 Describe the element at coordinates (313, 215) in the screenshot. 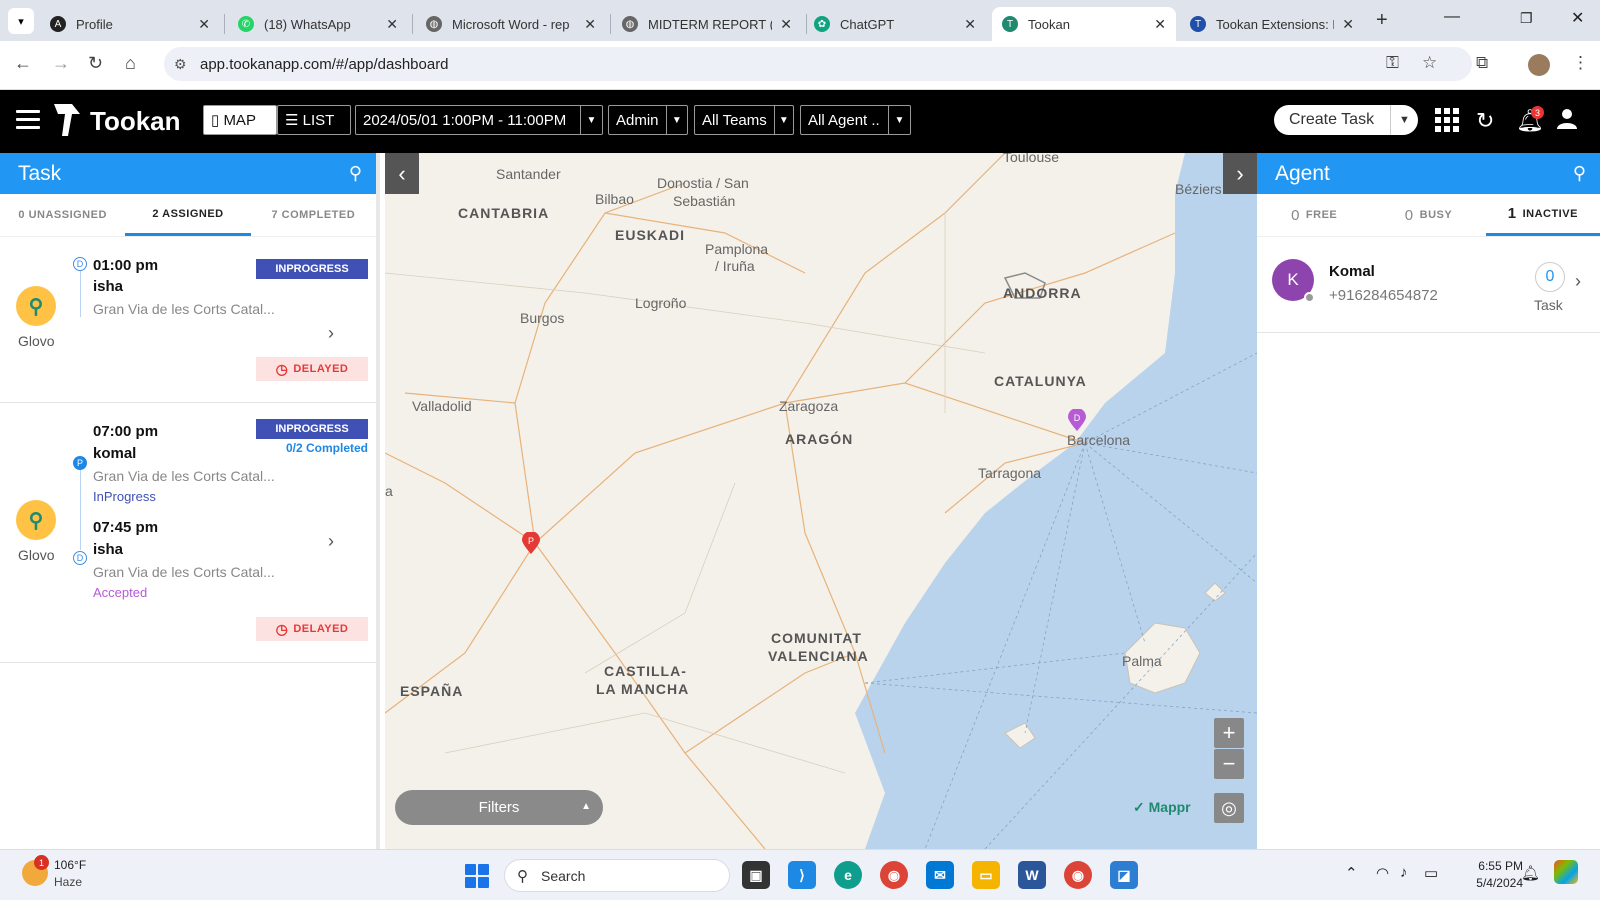

I see `tab-completed: 7 COMPLETED` at that location.